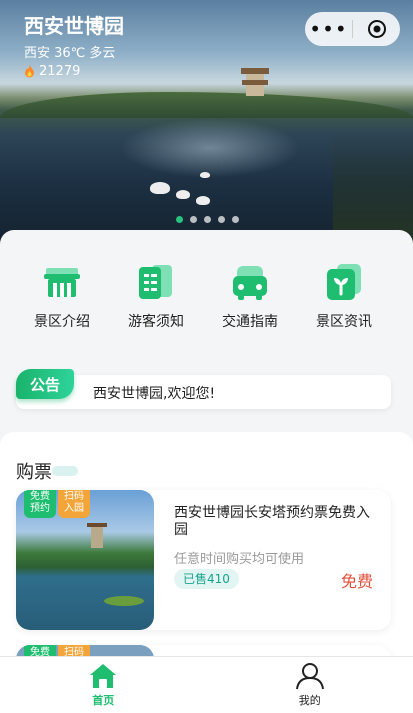  I want to click on notice-bar: 公告 西安世博园,欢迎您!, so click(203, 392).